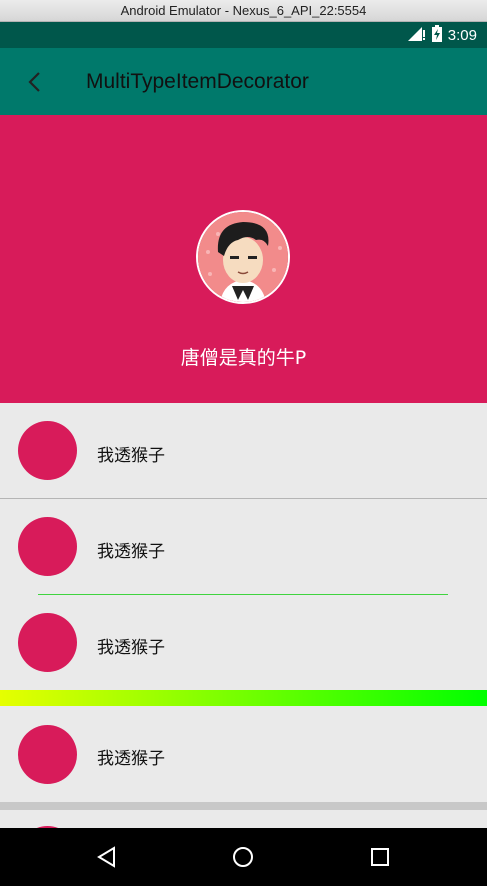  Describe the element at coordinates (243, 819) in the screenshot. I see `list-item` at that location.